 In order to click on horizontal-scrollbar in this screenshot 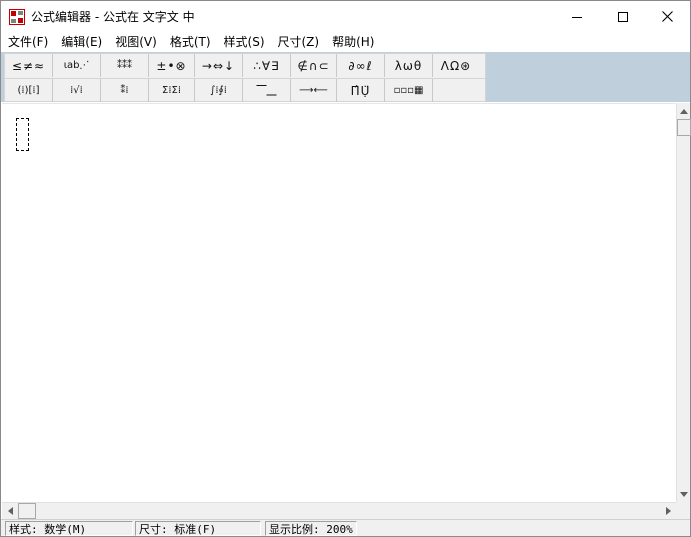, I will do `click(339, 510)`.